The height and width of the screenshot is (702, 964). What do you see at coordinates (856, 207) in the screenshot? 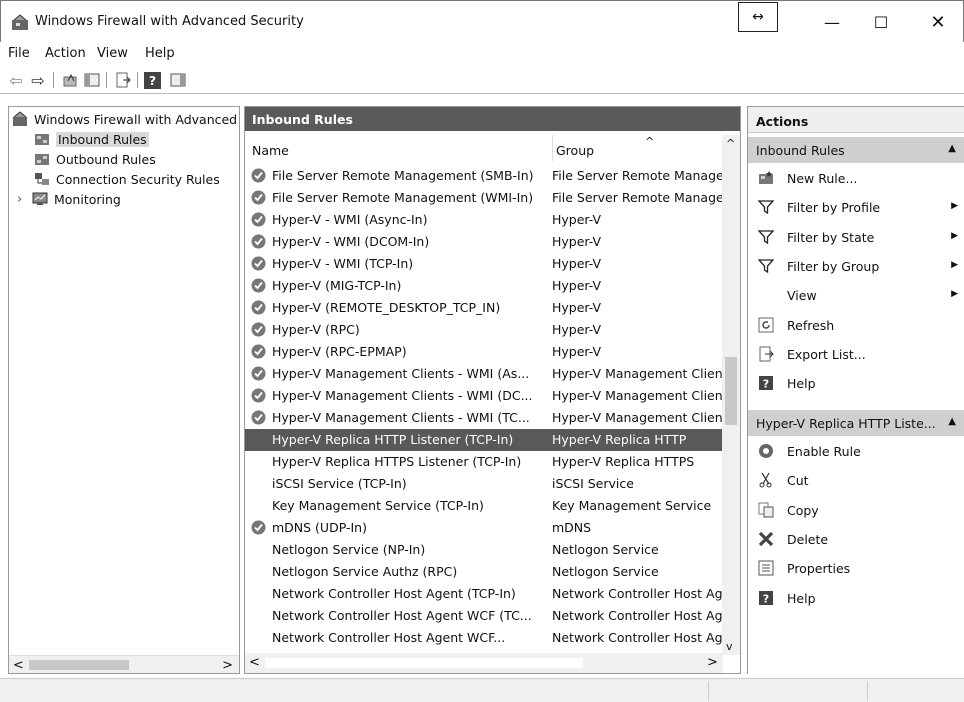
I see `action-filter-by-profile: Filter by Profile ▶` at bounding box center [856, 207].